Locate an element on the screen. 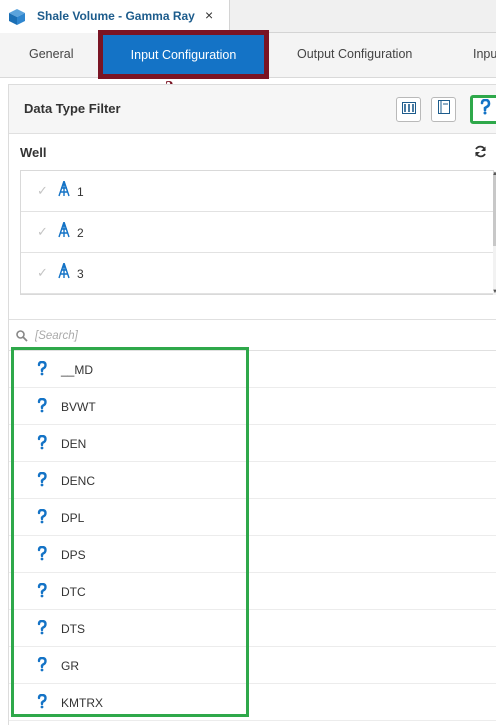 Image resolution: width=496 pixels, height=725 pixels. well-name: 1 is located at coordinates (80, 192).